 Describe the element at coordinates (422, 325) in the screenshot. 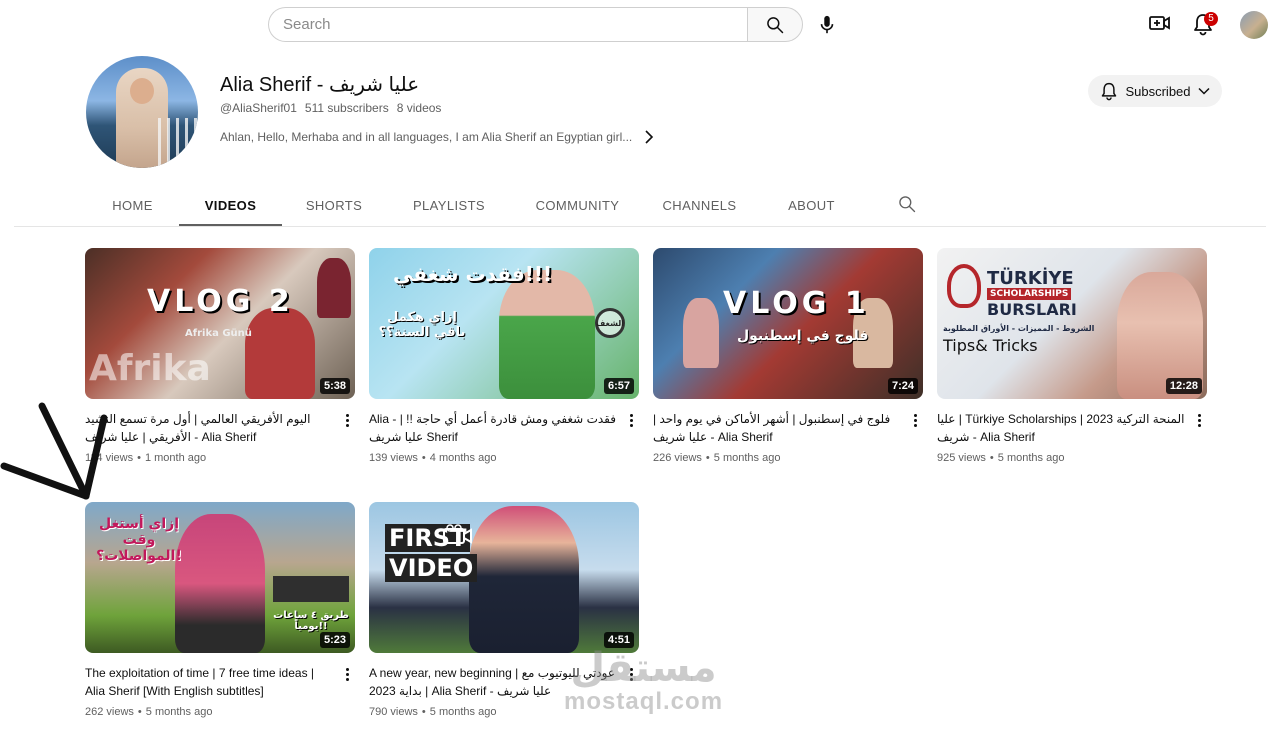

I see `thumb-caption: إزاي هكمل باقي السنة؟؟` at that location.